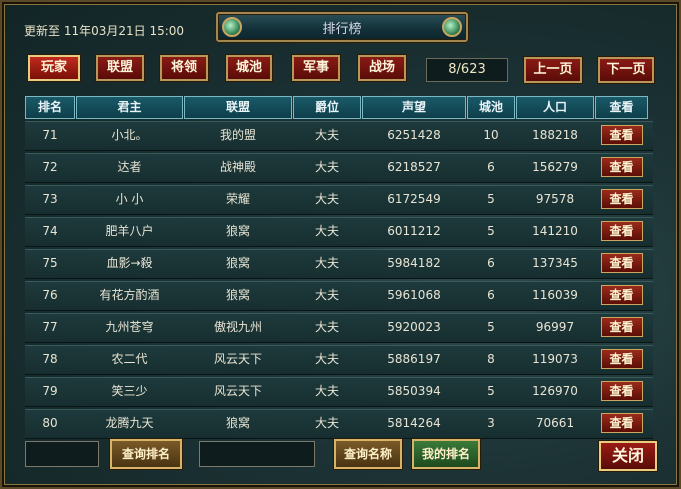  I want to click on cell-population: 126970, so click(555, 391).